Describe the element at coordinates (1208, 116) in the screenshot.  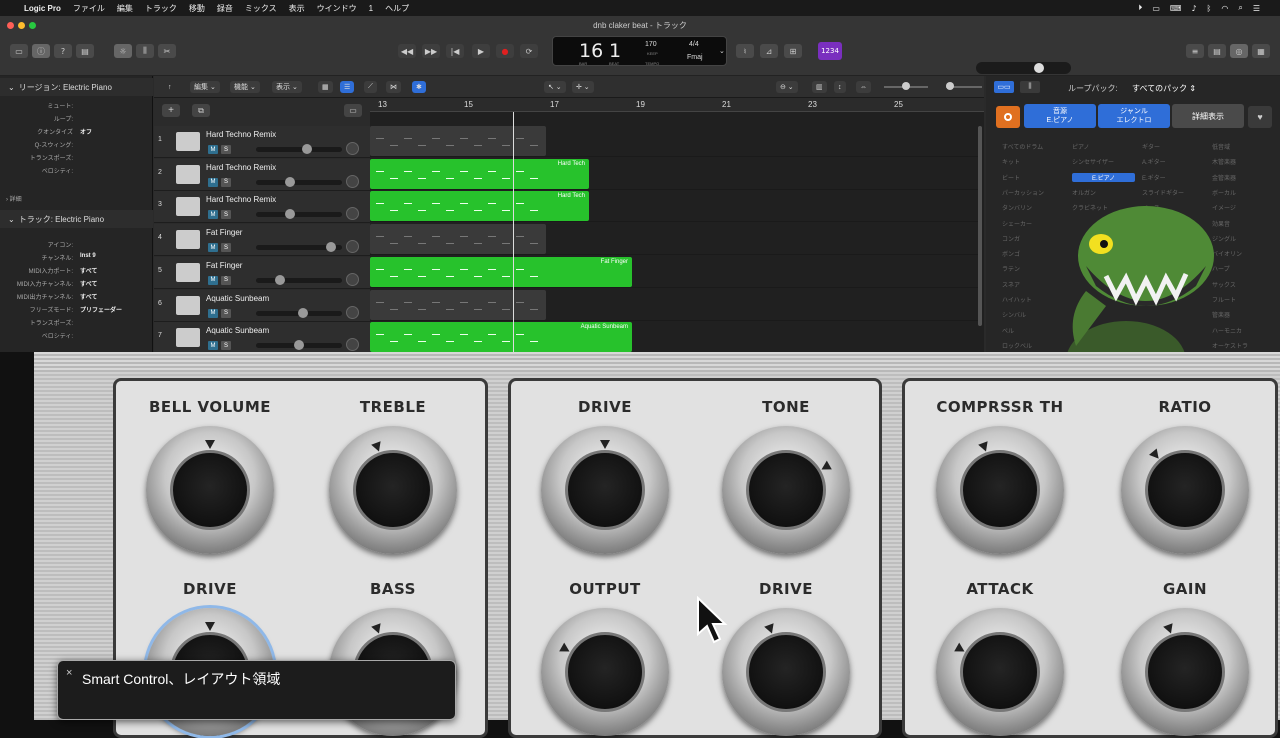
I see `details-button: 詳細表示` at that location.